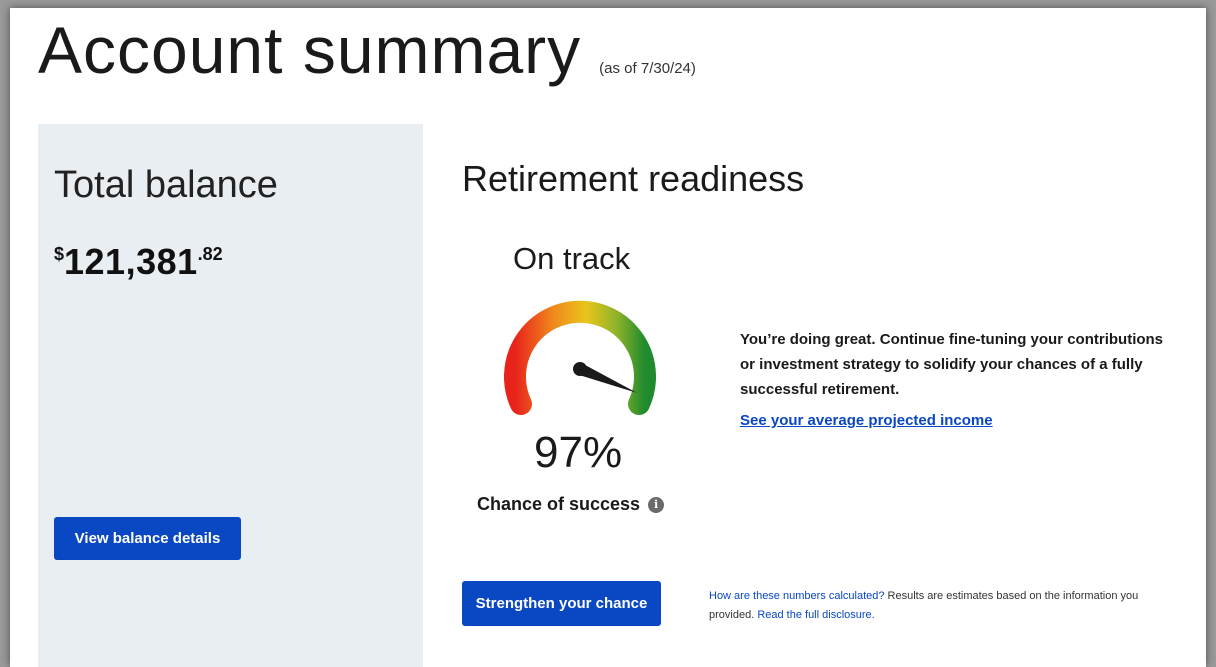 This screenshot has width=1216, height=667. What do you see at coordinates (815, 615) in the screenshot?
I see `full-disclosure-link: Read the full disclosure.` at bounding box center [815, 615].